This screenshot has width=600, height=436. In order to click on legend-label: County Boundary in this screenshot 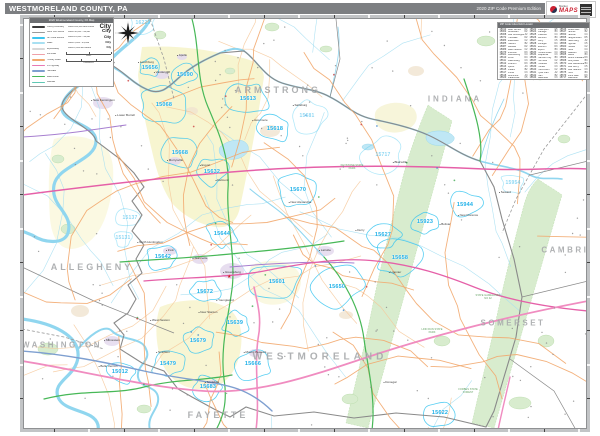, I will do `click(55, 26)`.